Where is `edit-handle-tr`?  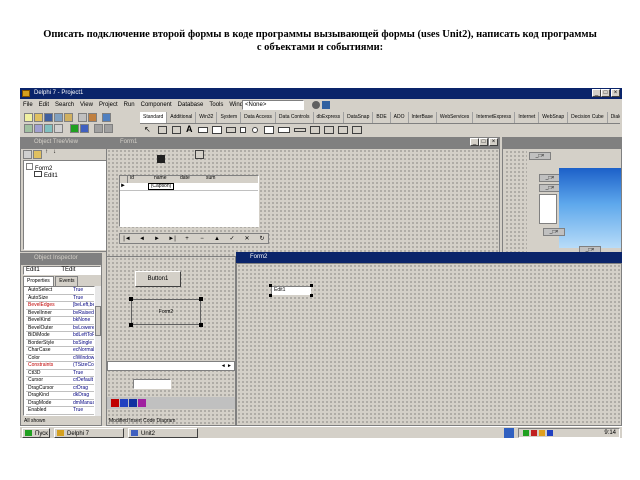
edit-handle-tr is located at coordinates (311, 285).